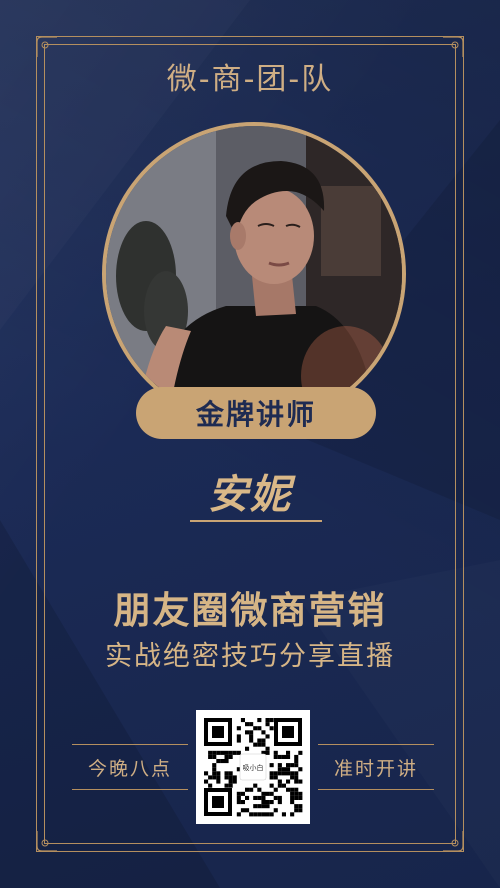 The image size is (500, 888). Describe the element at coordinates (250, 656) in the screenshot. I see `event-subline: 实战绝密技巧分享直播` at that location.